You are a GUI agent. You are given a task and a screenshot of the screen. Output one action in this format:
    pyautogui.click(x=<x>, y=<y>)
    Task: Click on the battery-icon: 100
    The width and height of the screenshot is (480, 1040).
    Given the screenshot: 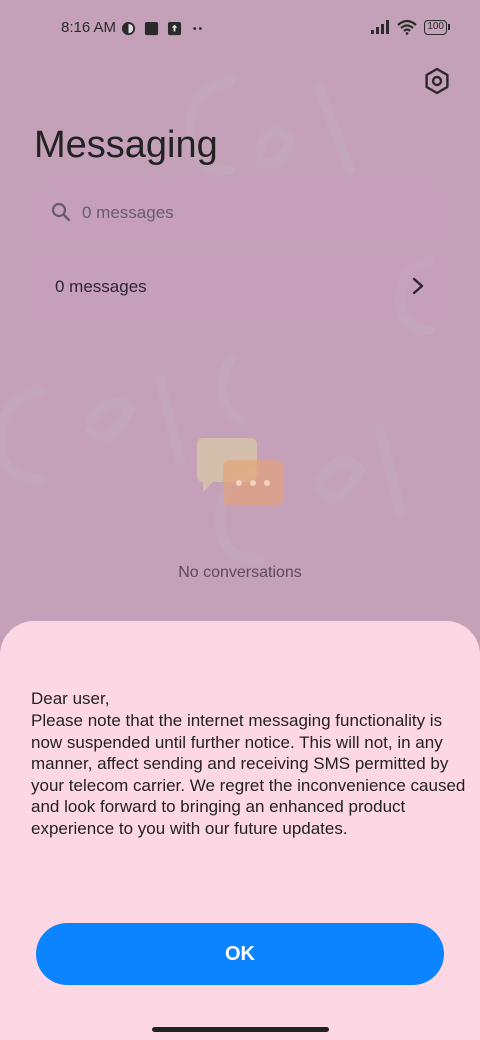 What is the action you would take?
    pyautogui.click(x=437, y=27)
    